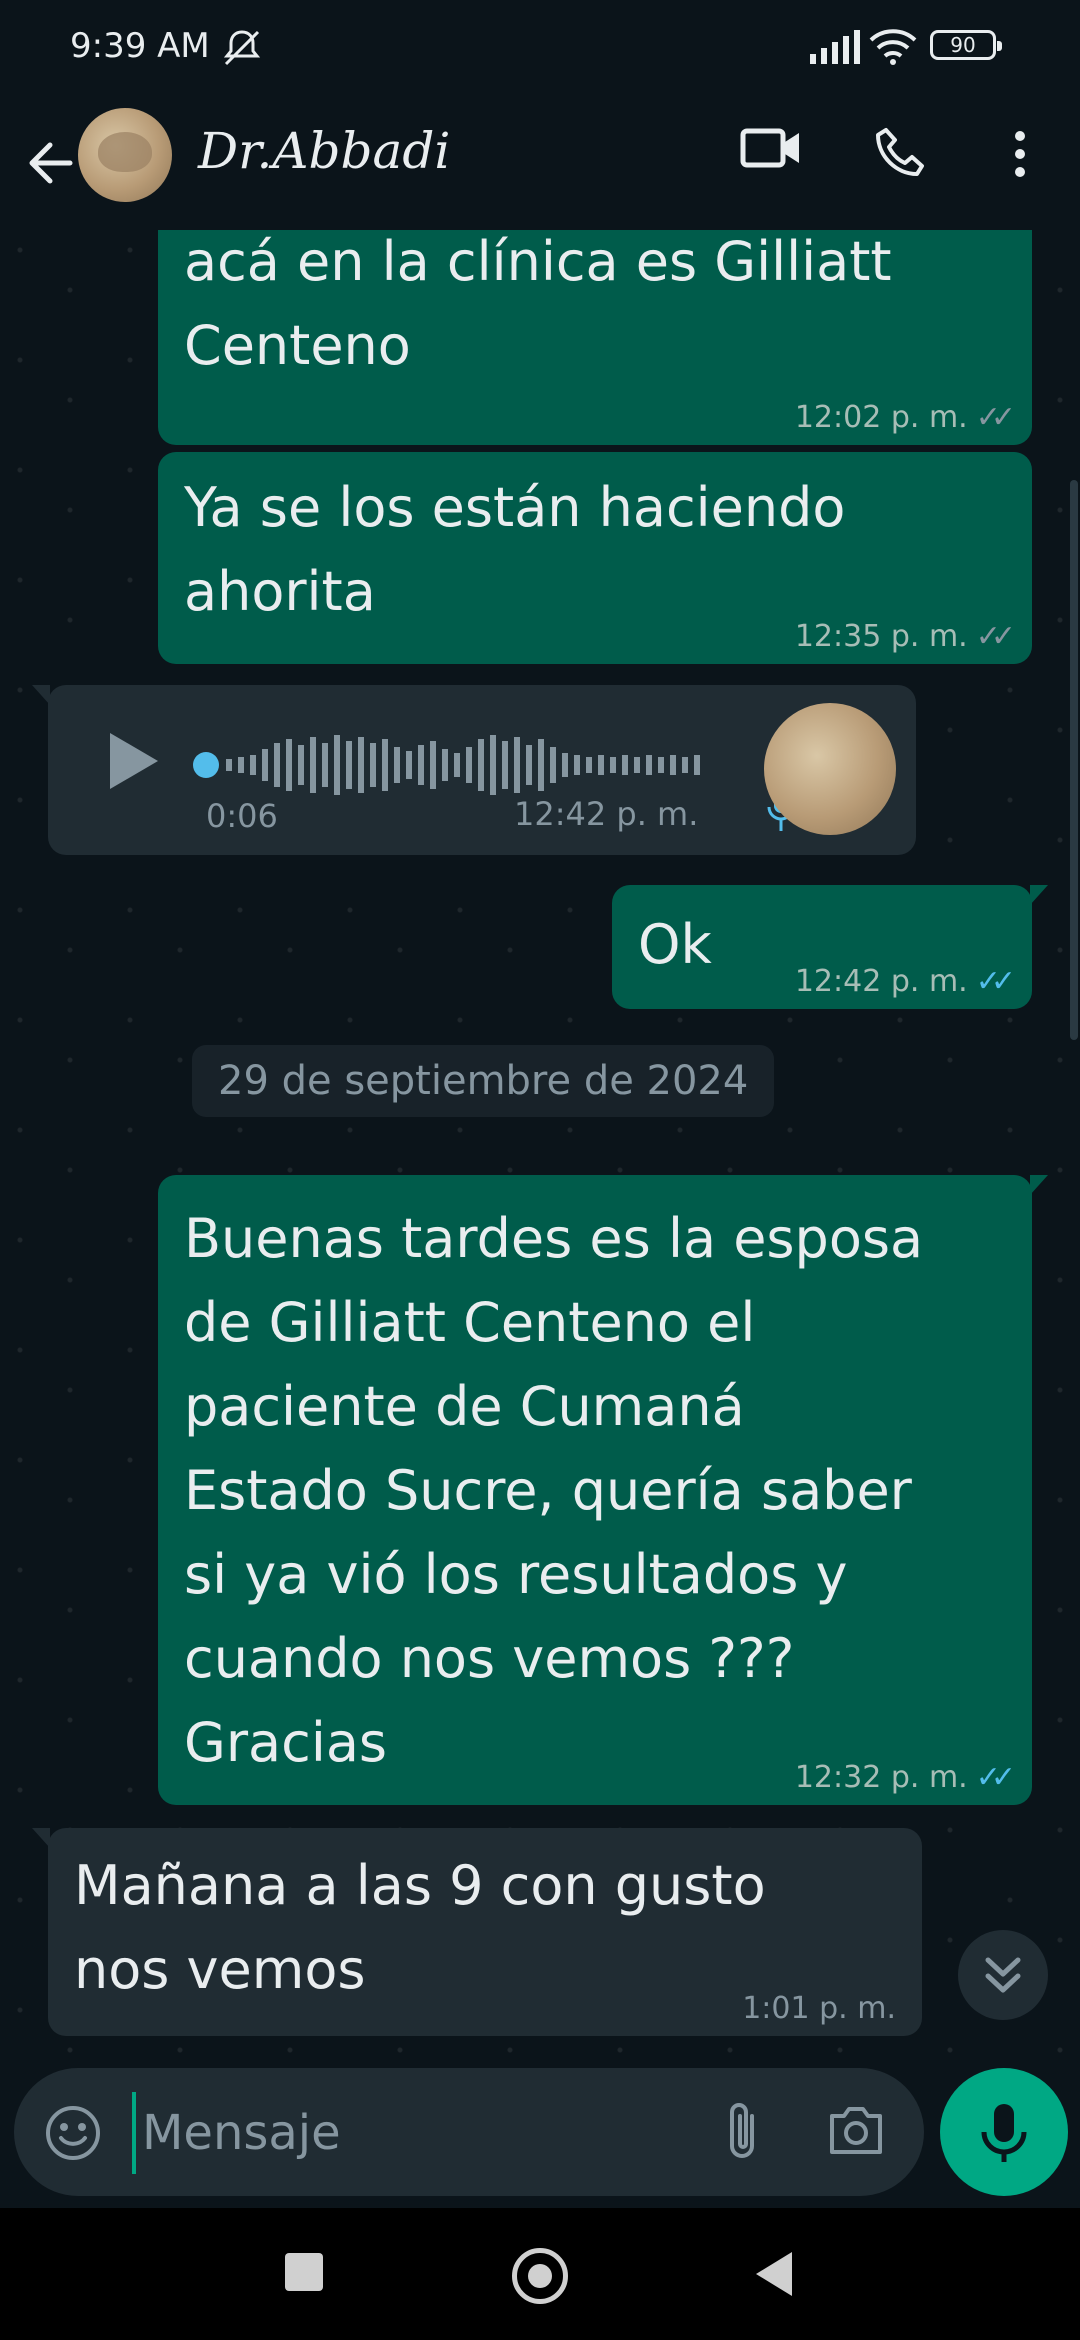 The height and width of the screenshot is (2340, 1080). What do you see at coordinates (881, 636) in the screenshot?
I see `message-time: 12:35 p. m.` at bounding box center [881, 636].